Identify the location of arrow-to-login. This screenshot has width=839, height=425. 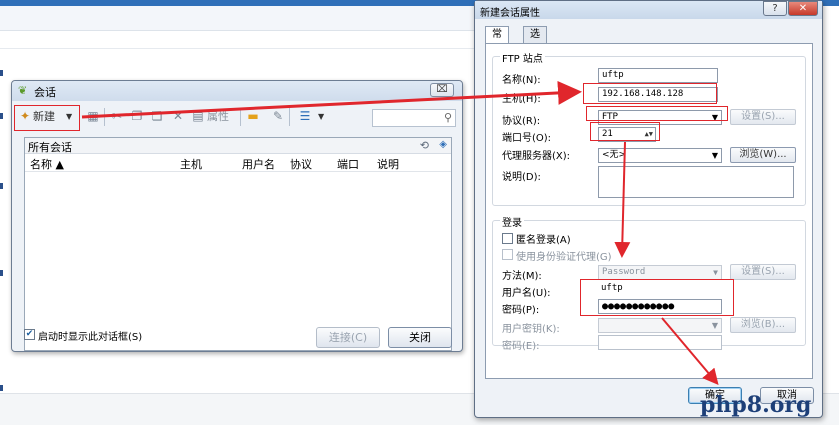
(622, 199).